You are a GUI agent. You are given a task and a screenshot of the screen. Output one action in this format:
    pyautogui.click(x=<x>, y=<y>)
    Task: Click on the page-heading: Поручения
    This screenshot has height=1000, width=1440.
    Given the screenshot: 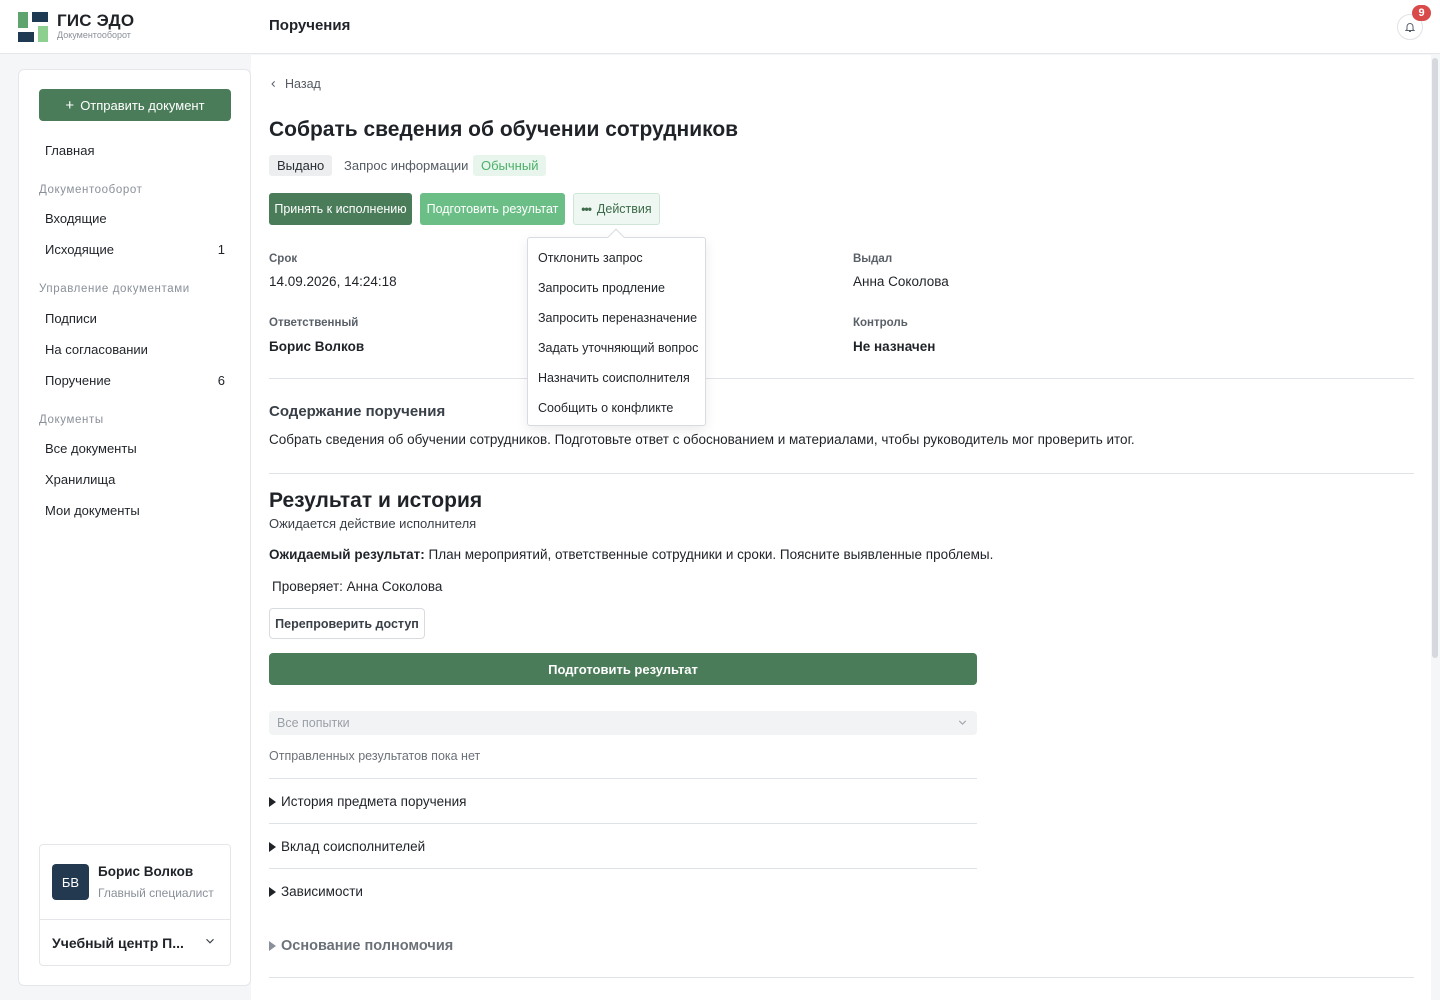 What is the action you would take?
    pyautogui.click(x=310, y=25)
    